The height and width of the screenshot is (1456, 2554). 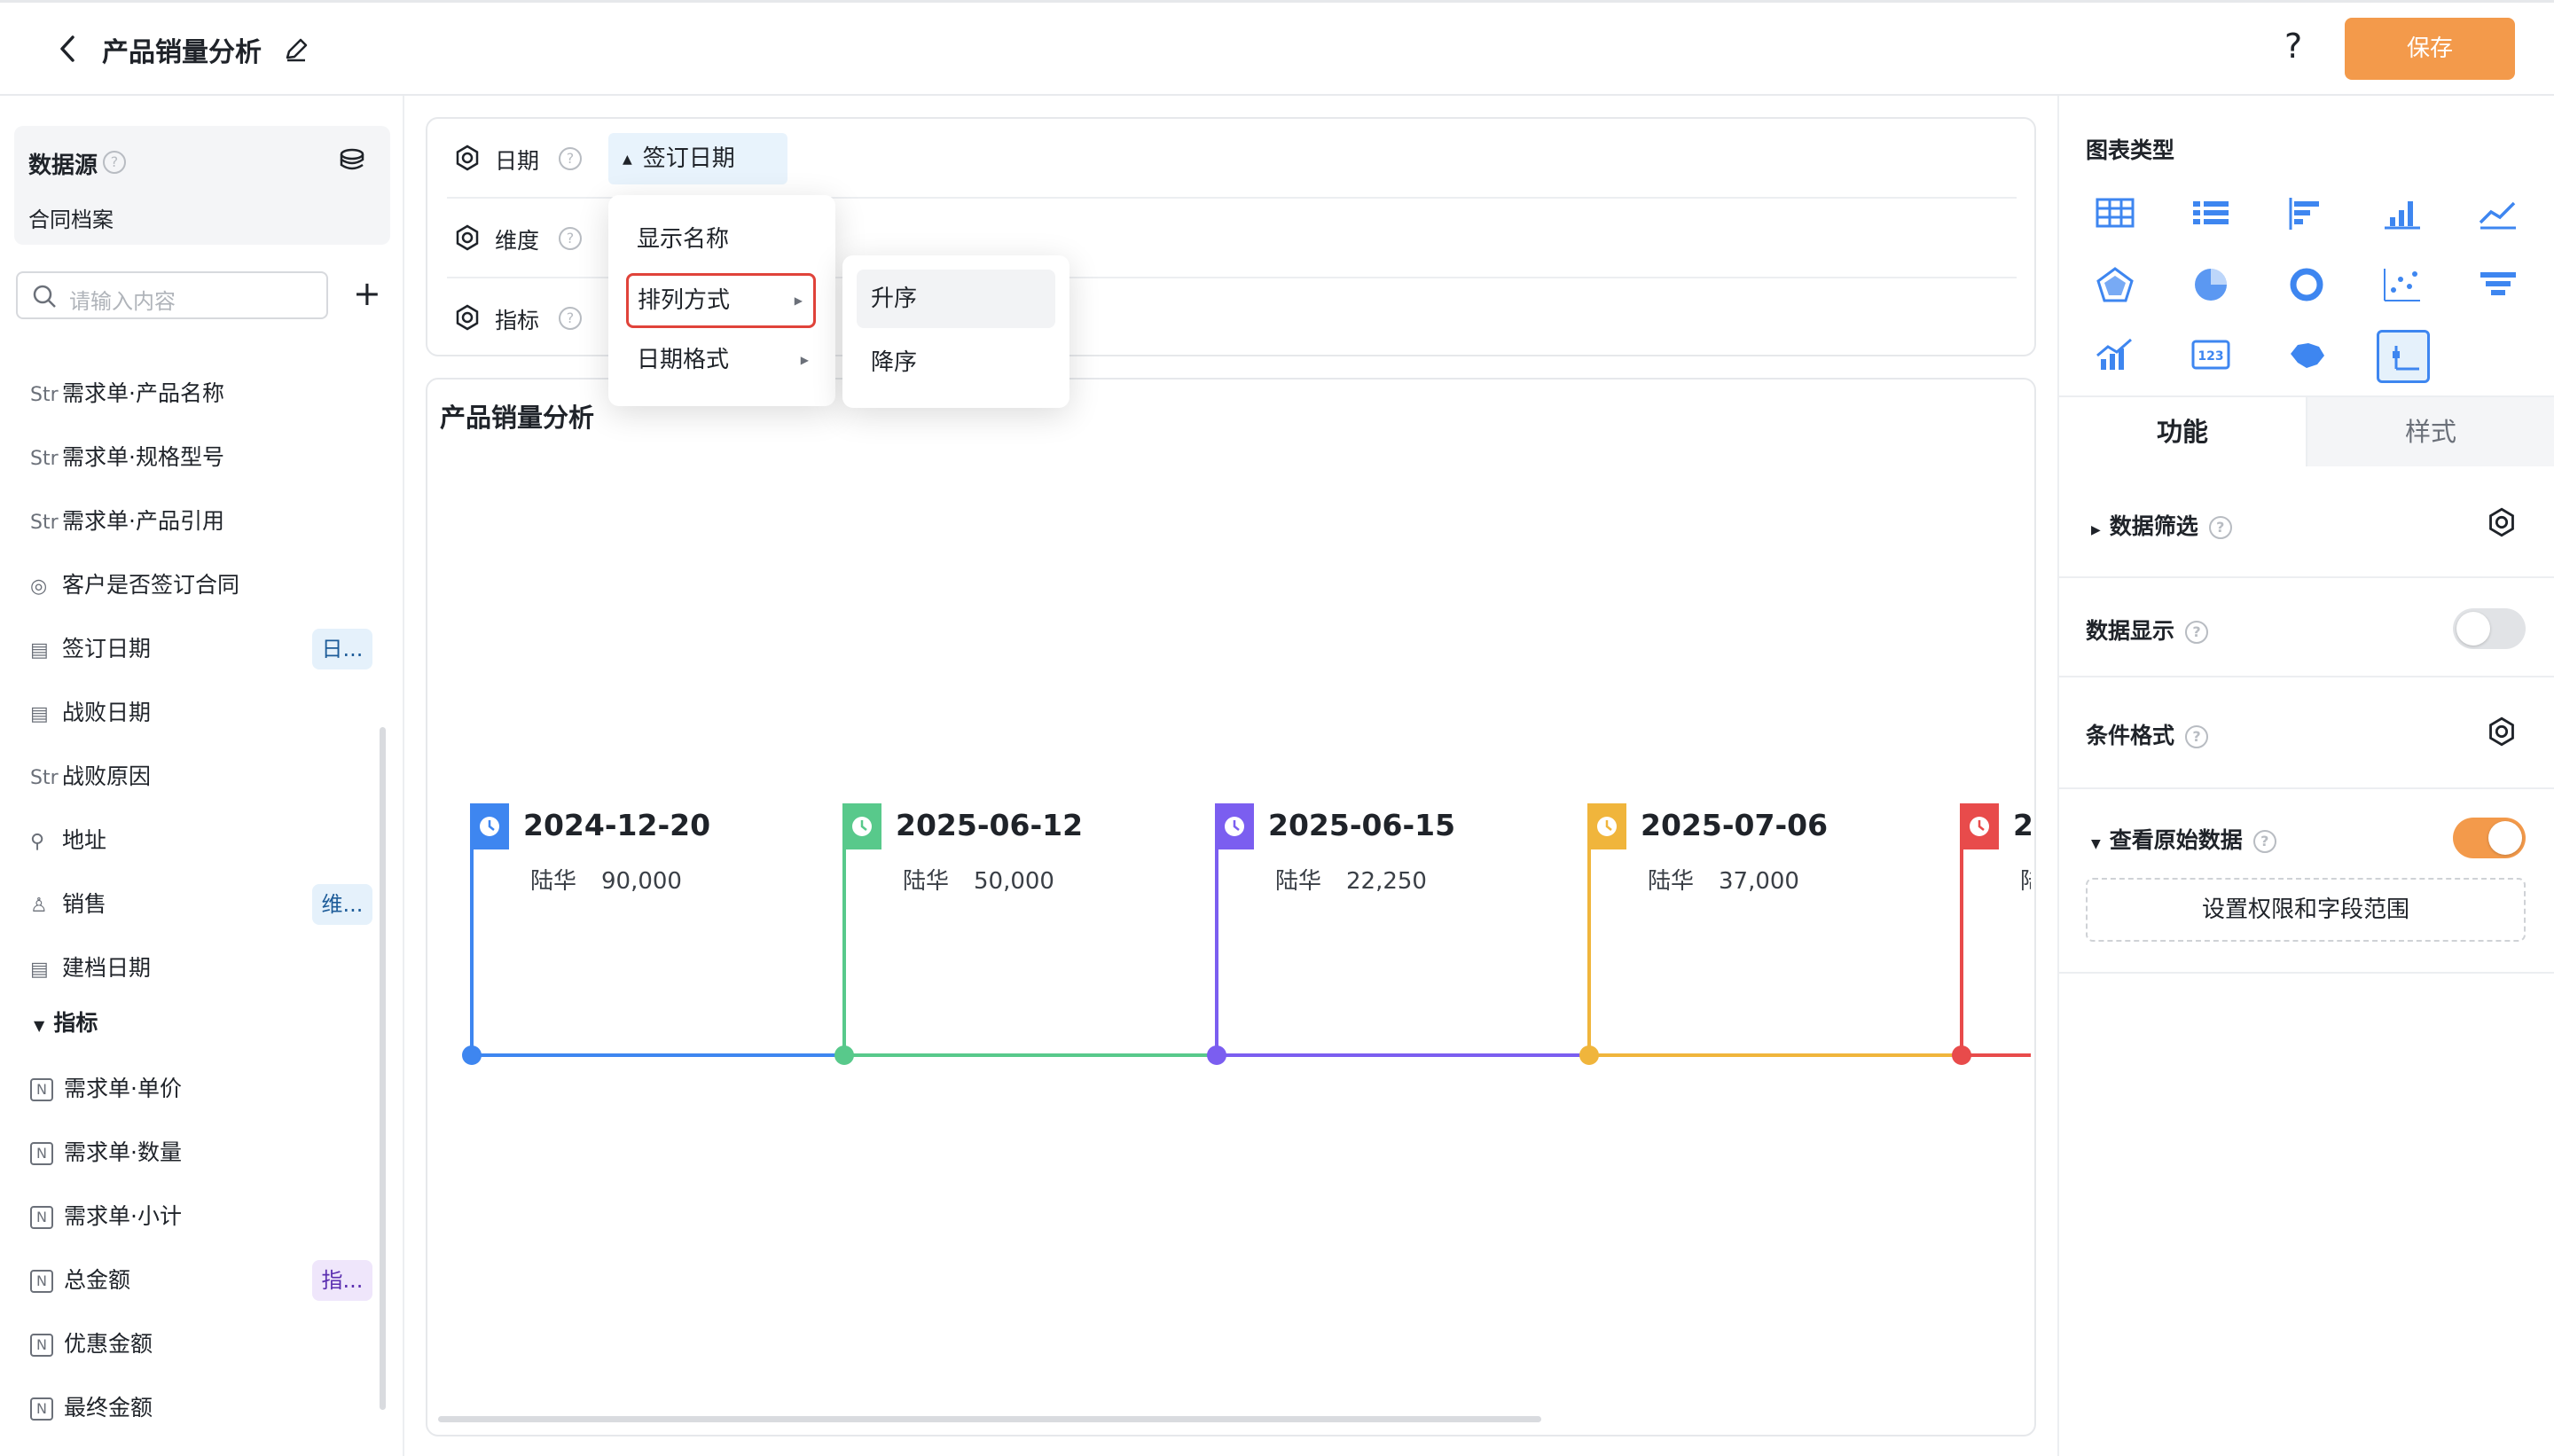 I want to click on field-label: 客户是否签订合同, so click(x=151, y=585).